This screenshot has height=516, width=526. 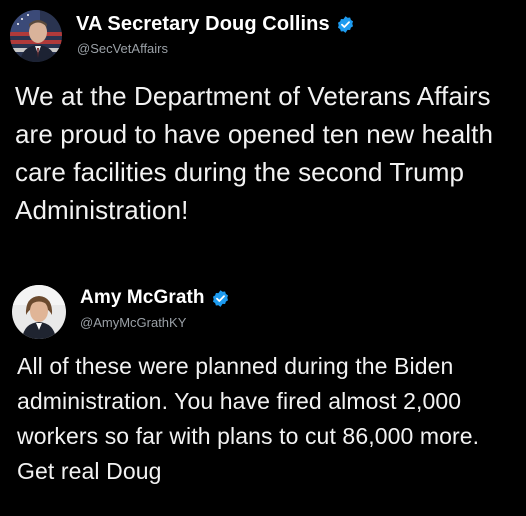 I want to click on handle: @AmyMcGrathKY, so click(x=133, y=322).